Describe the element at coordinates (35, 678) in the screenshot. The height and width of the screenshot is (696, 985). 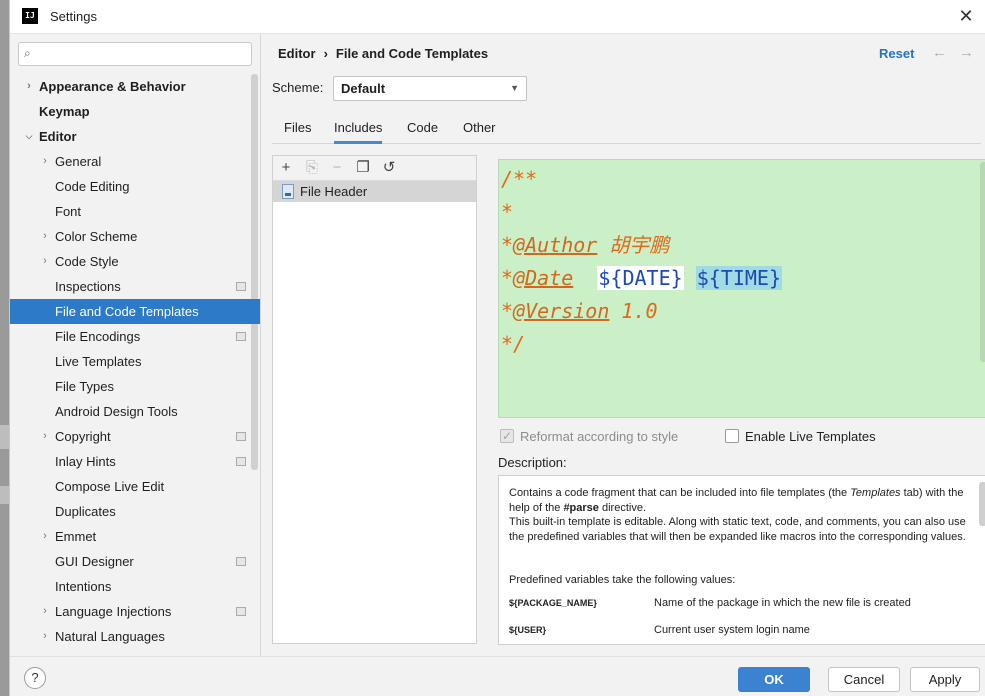
I see `help-button: ?` at that location.